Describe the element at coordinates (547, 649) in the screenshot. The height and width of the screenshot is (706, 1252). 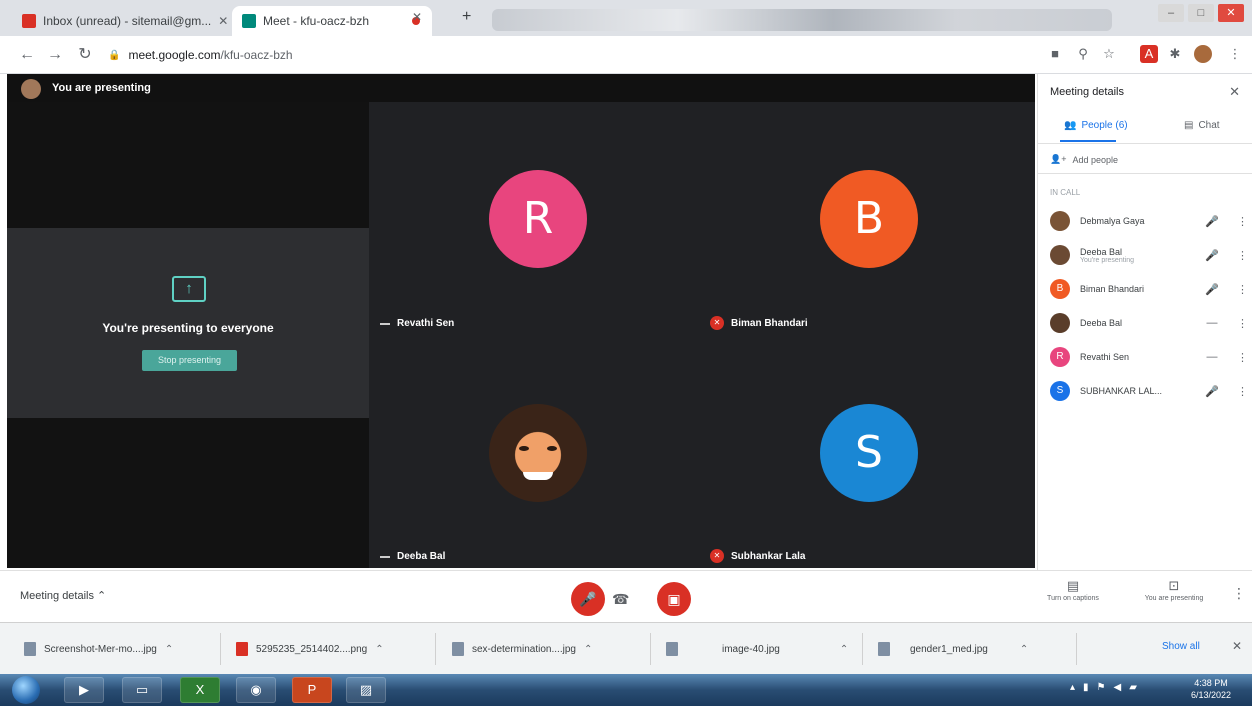
I see `download-item: sex-determination....jpg ⌃` at that location.